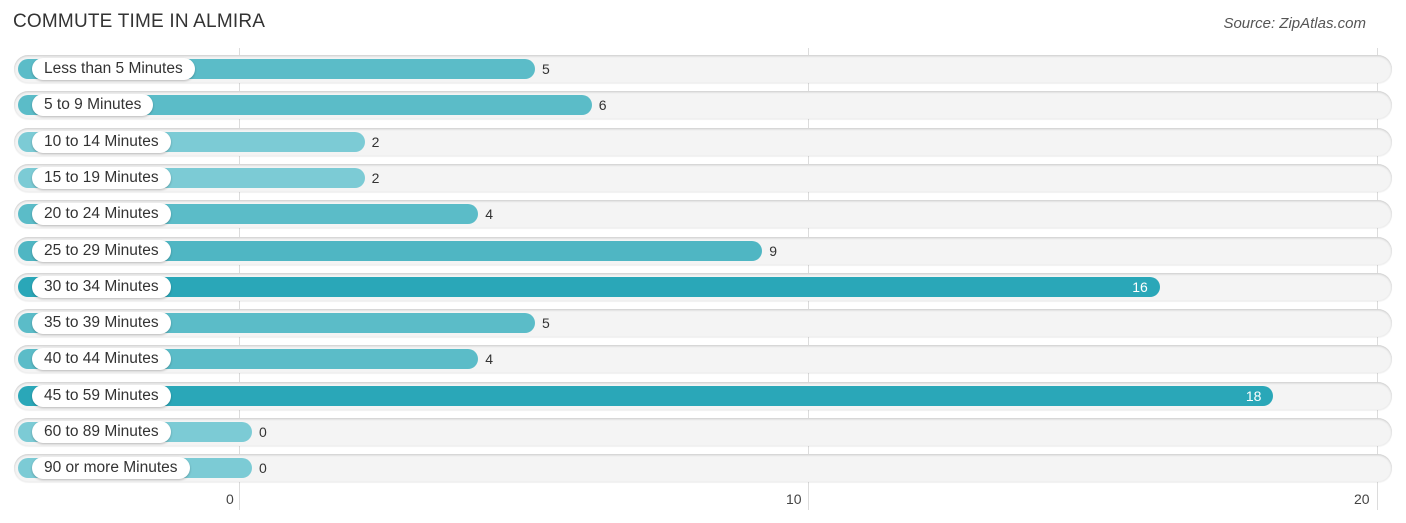 This screenshot has width=1406, height=523. Describe the element at coordinates (139, 21) in the screenshot. I see `chart-title: COMMUTE TIME IN ALMIRA` at that location.